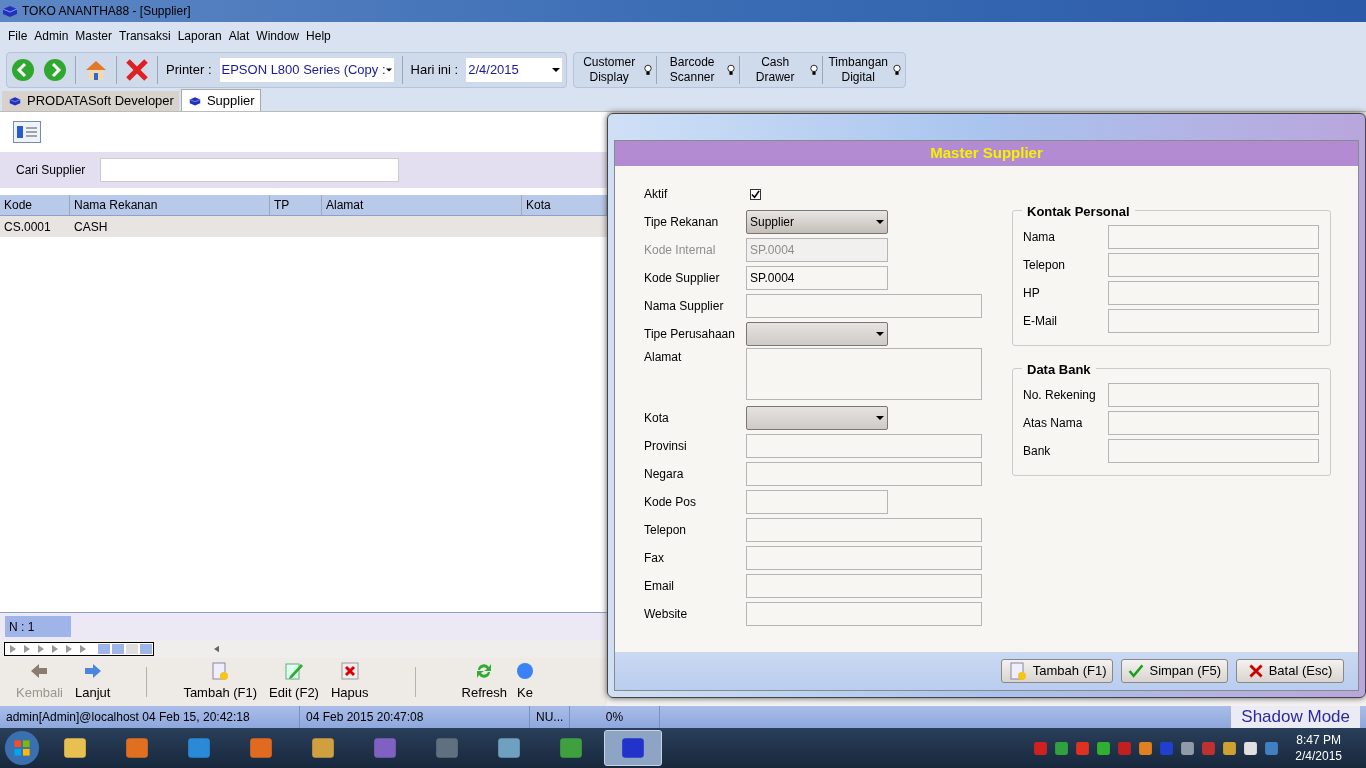 This screenshot has width=1366, height=768. What do you see at coordinates (90, 101) in the screenshot?
I see `tab: PRODATASoft Developer` at bounding box center [90, 101].